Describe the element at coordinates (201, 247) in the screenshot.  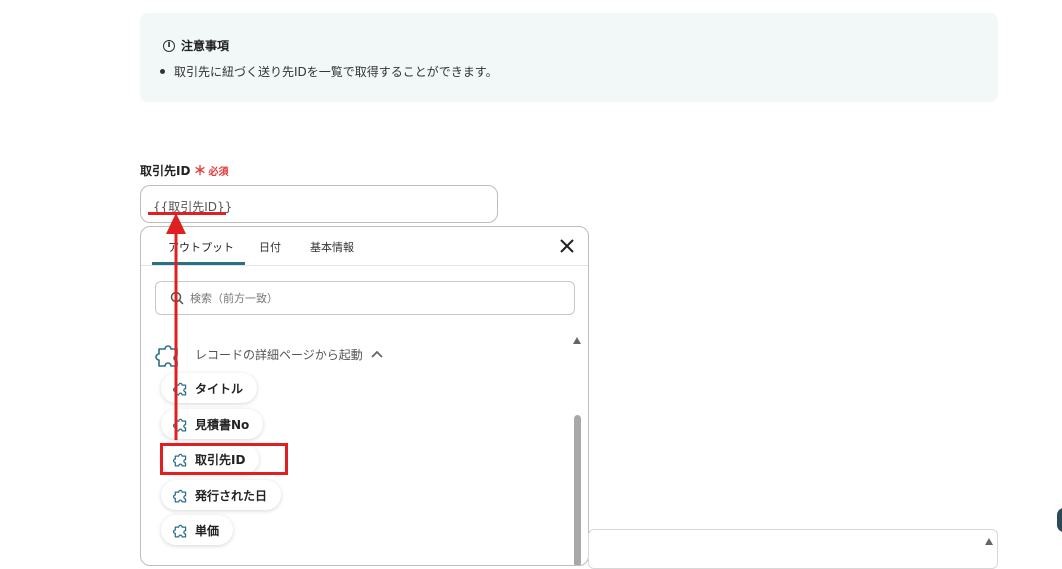
I see `tab-output: アウトプット` at that location.